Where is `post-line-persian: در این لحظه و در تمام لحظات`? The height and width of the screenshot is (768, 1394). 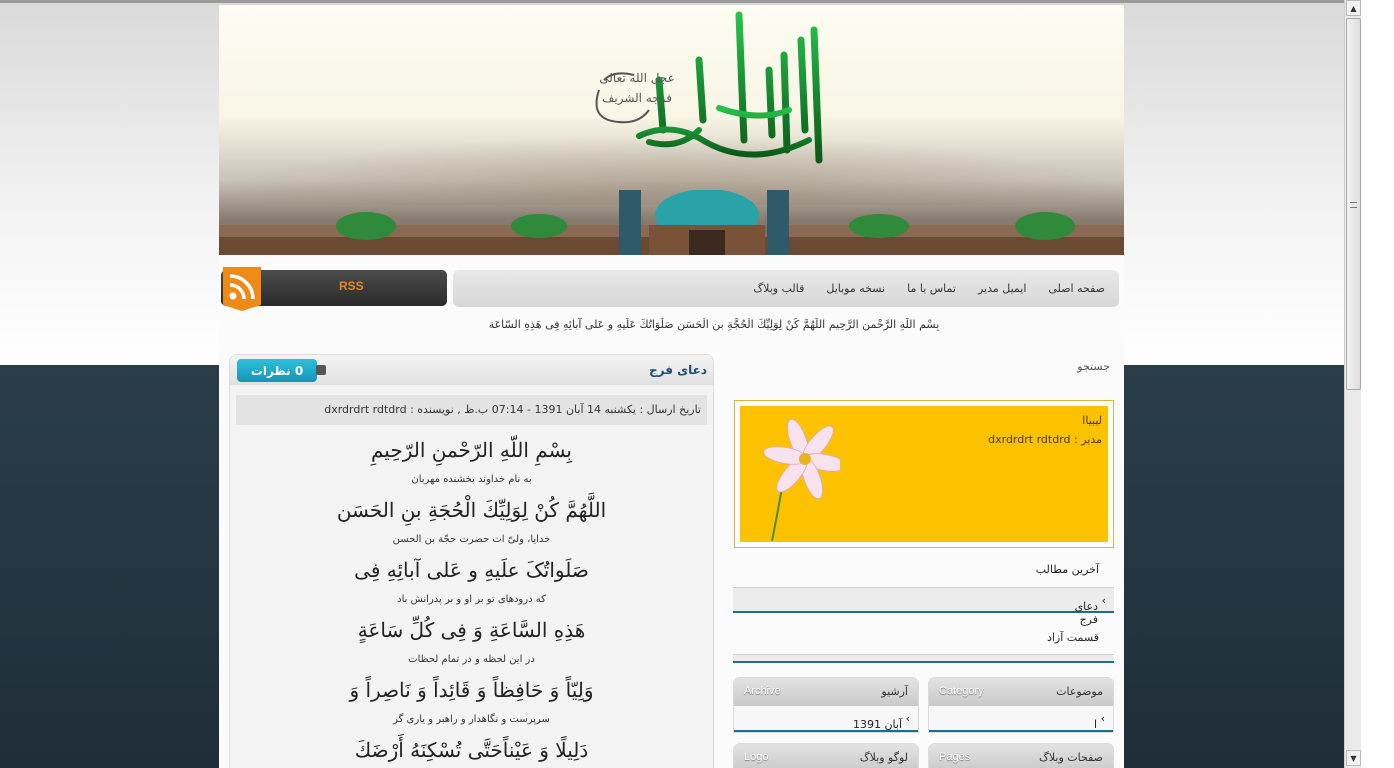 post-line-persian: در این لحظه و در تمام لحظات is located at coordinates (471, 659).